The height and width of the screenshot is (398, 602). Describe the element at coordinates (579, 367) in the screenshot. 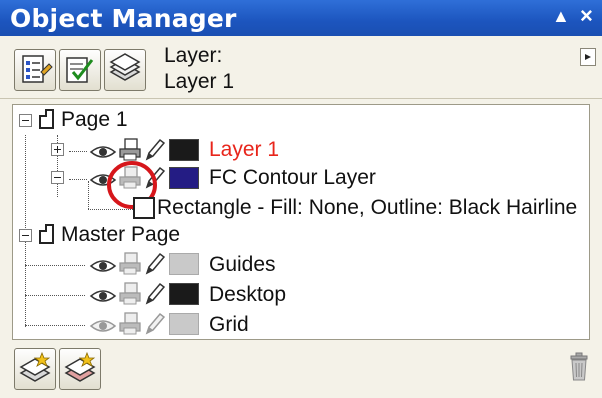

I see `trash-icon` at that location.